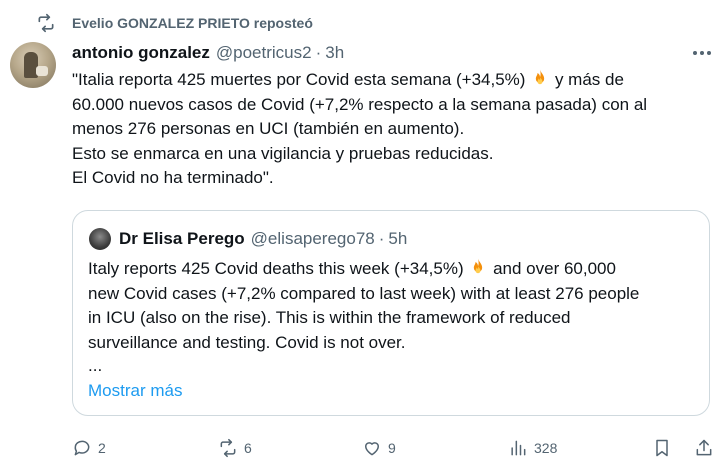 The height and width of the screenshot is (474, 728). Describe the element at coordinates (192, 23) in the screenshot. I see `repost-label: Evelio GONZALEZ PRIETO reposteó` at that location.